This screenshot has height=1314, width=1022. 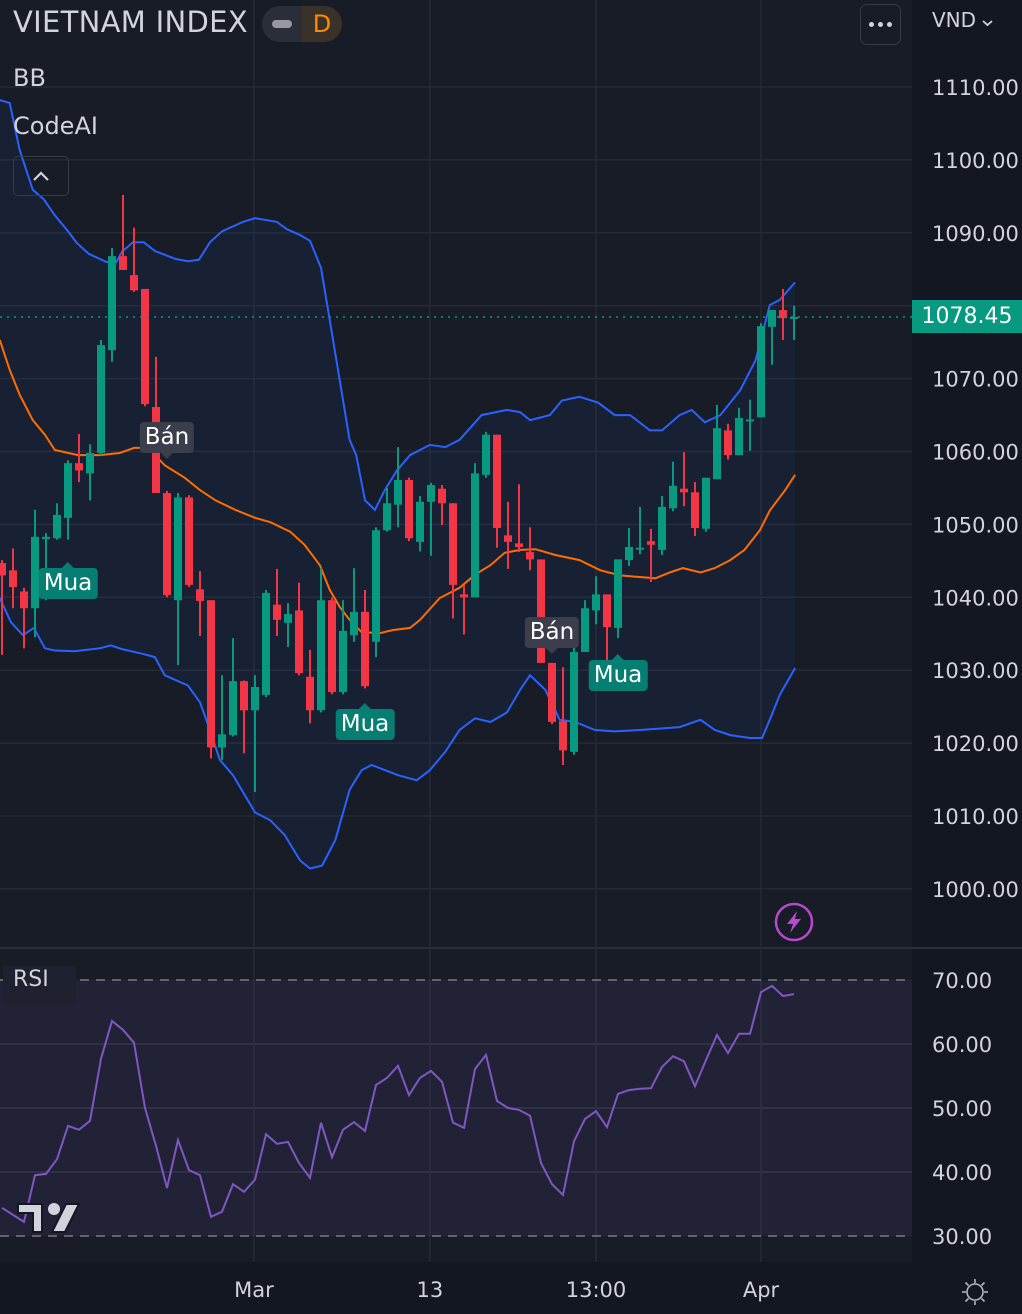 What do you see at coordinates (254, 1290) in the screenshot?
I see `time-tick-label: Mar` at bounding box center [254, 1290].